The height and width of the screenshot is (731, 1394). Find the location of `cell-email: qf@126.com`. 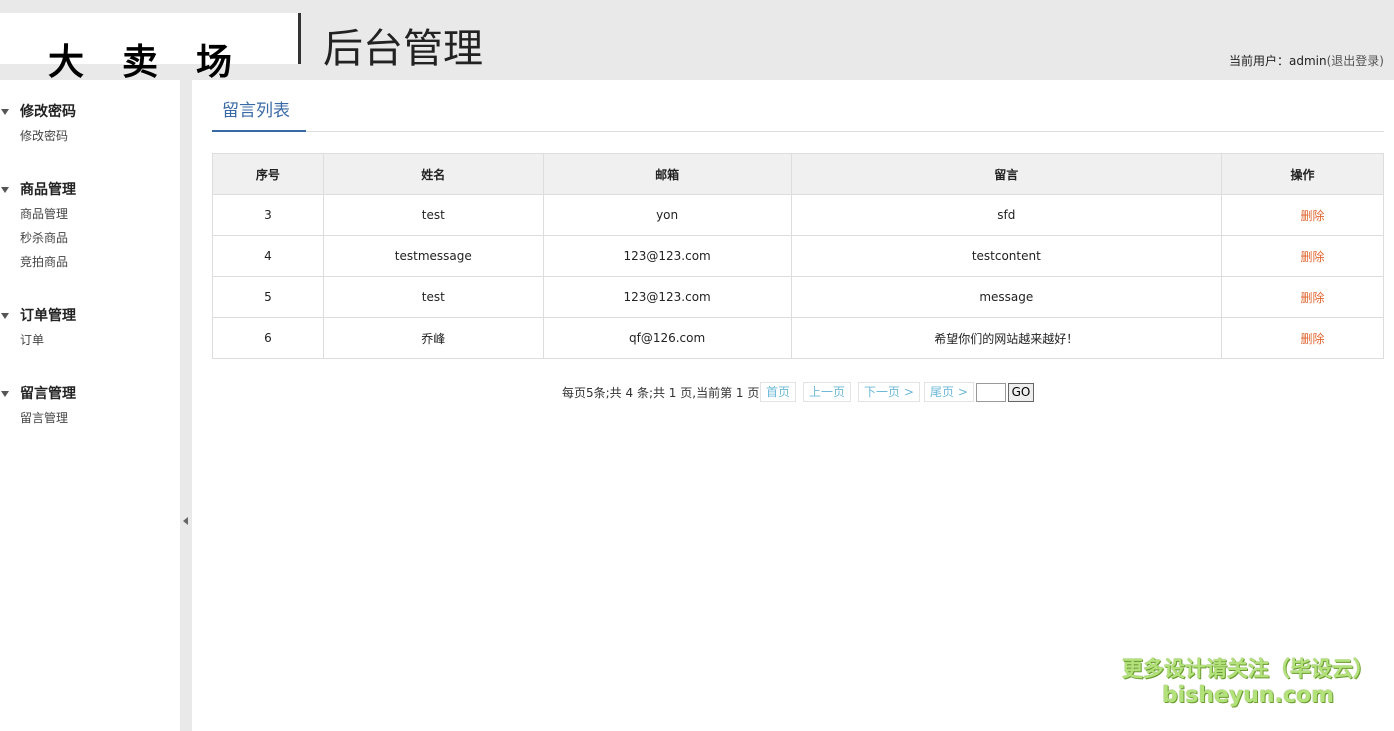

cell-email: qf@126.com is located at coordinates (667, 338).